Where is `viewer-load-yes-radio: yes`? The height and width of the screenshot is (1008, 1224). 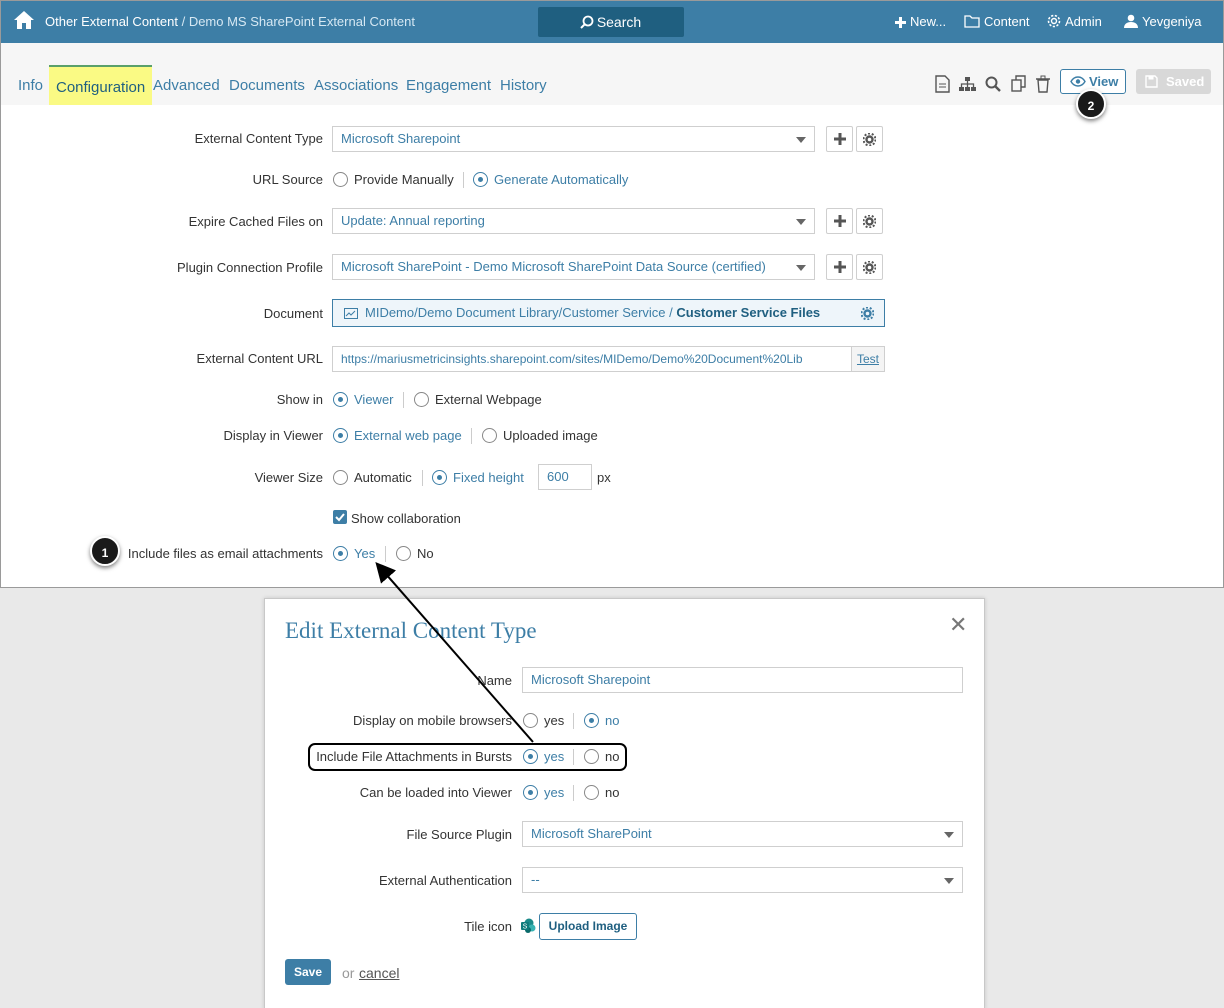 viewer-load-yes-radio: yes is located at coordinates (543, 793).